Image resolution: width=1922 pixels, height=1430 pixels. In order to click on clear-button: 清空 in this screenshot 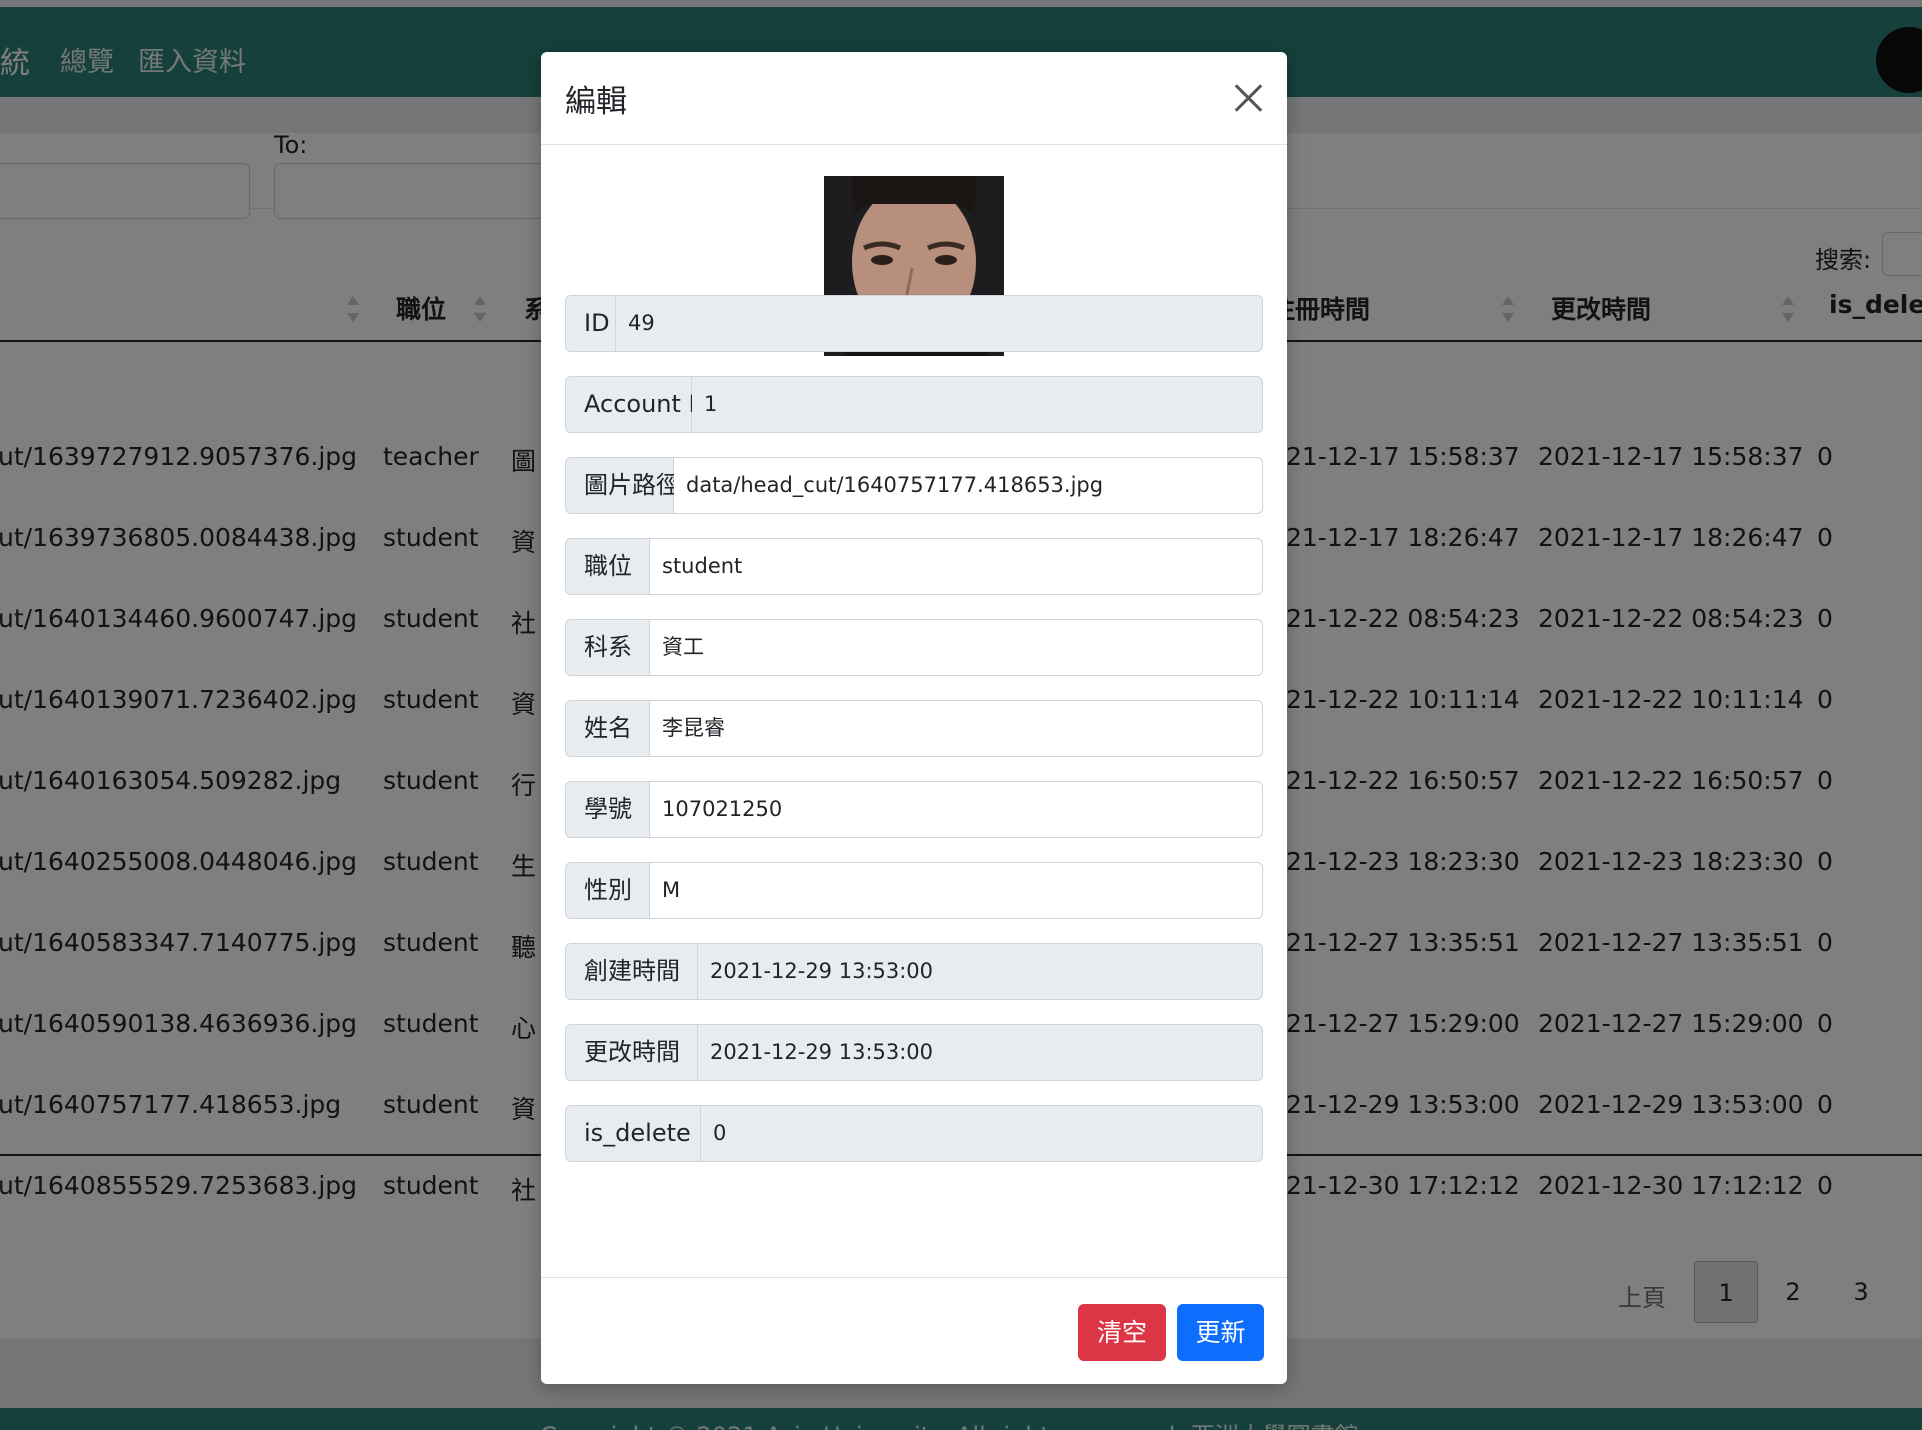, I will do `click(1122, 1332)`.